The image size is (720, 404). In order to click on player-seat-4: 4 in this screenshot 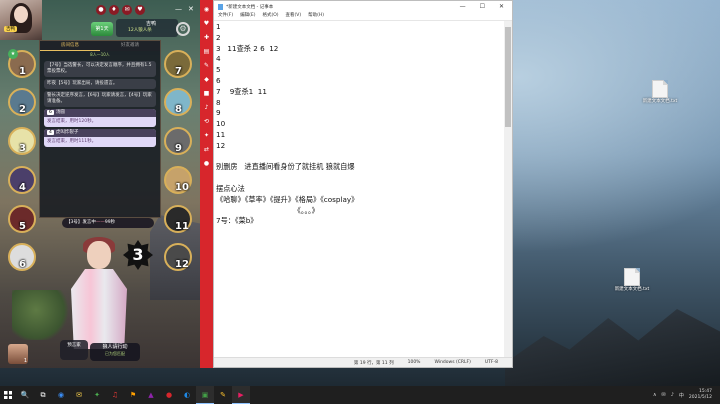, I will do `click(22, 180)`.